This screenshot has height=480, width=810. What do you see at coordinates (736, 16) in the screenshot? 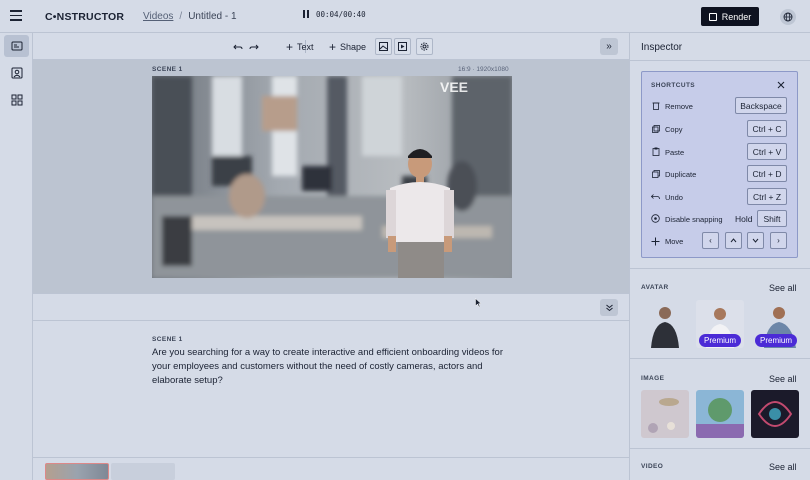
I see `render-label: Render` at bounding box center [736, 16].